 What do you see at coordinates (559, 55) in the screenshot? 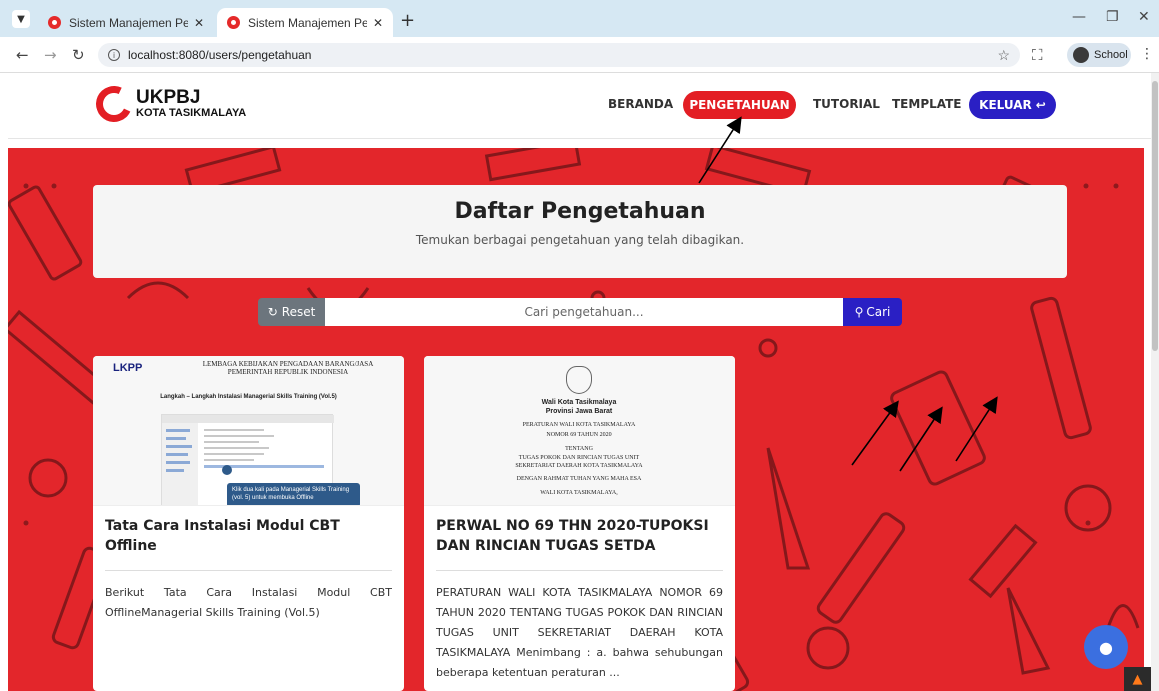
I see `url-field: i localhost:8080/users/pengetahuan ☆` at bounding box center [559, 55].